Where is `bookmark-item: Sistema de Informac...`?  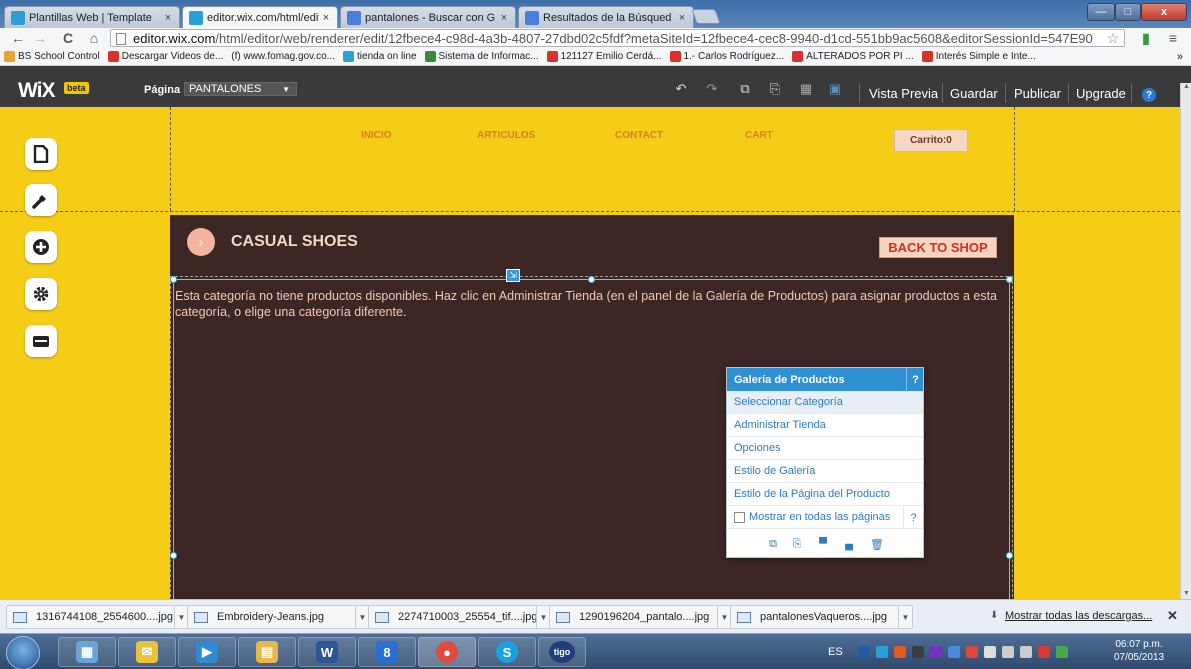 bookmark-item: Sistema de Informac... is located at coordinates (481, 56).